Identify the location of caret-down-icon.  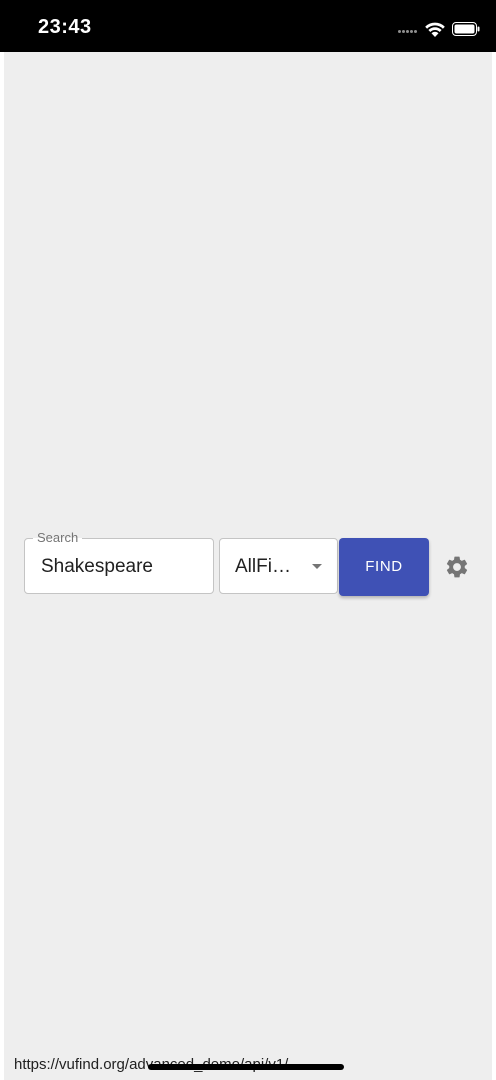
(317, 566).